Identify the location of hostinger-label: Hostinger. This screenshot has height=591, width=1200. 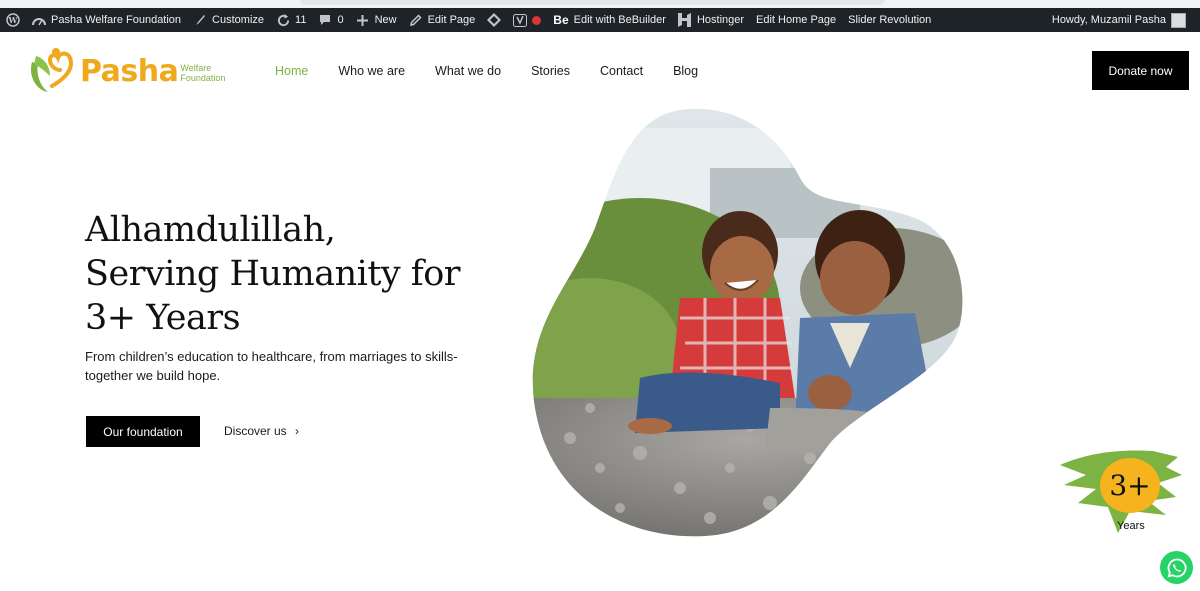
(720, 20).